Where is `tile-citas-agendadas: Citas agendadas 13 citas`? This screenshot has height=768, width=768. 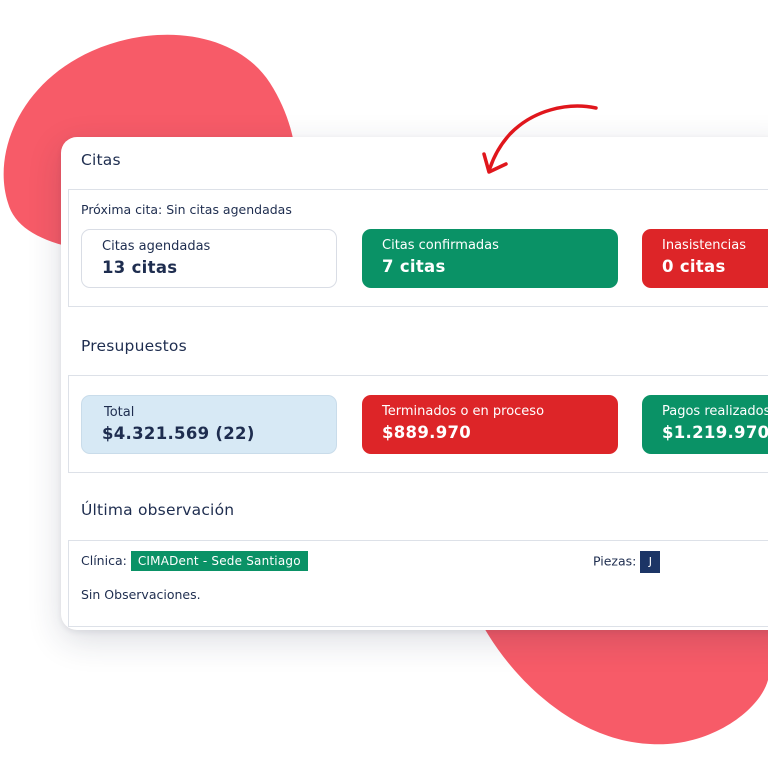
tile-citas-agendadas: Citas agendadas 13 citas is located at coordinates (209, 258).